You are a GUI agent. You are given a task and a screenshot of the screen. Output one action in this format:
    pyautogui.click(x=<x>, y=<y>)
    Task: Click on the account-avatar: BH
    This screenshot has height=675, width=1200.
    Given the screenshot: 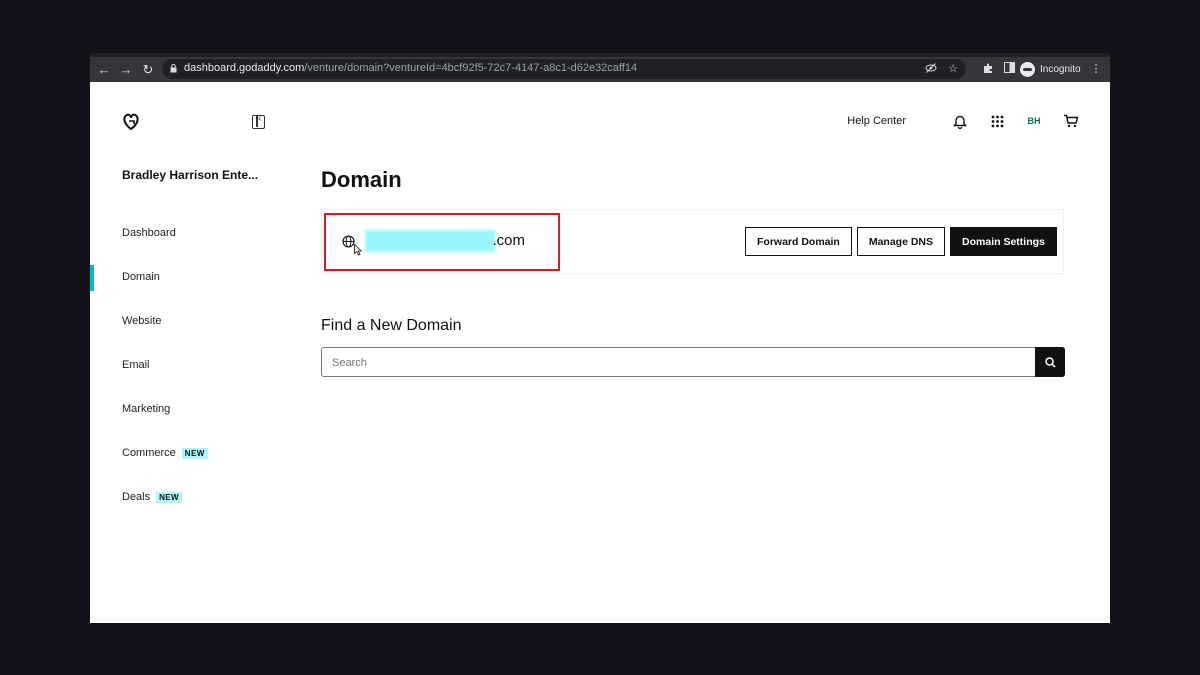 What is the action you would take?
    pyautogui.click(x=1034, y=121)
    